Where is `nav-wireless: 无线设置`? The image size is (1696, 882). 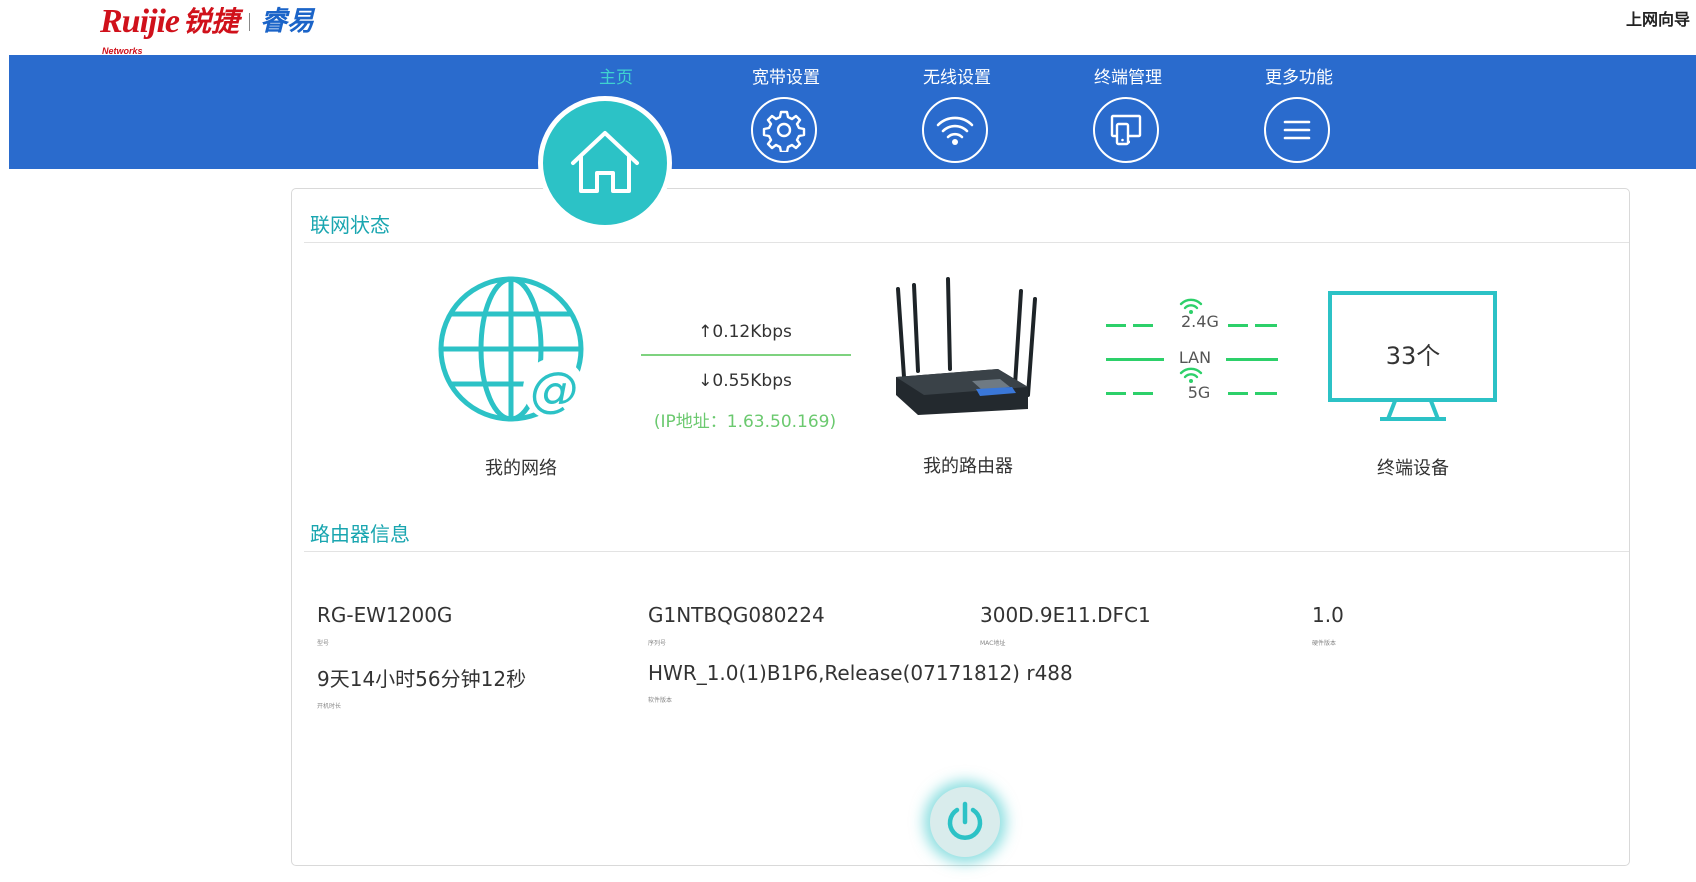
nav-wireless: 无线设置 is located at coordinates (957, 112).